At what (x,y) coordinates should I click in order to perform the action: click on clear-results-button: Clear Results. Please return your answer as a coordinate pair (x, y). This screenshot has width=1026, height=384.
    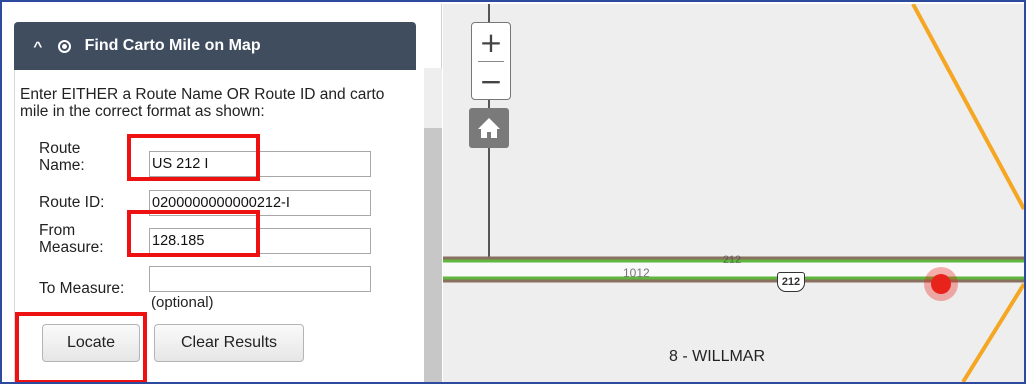
    Looking at the image, I should click on (229, 343).